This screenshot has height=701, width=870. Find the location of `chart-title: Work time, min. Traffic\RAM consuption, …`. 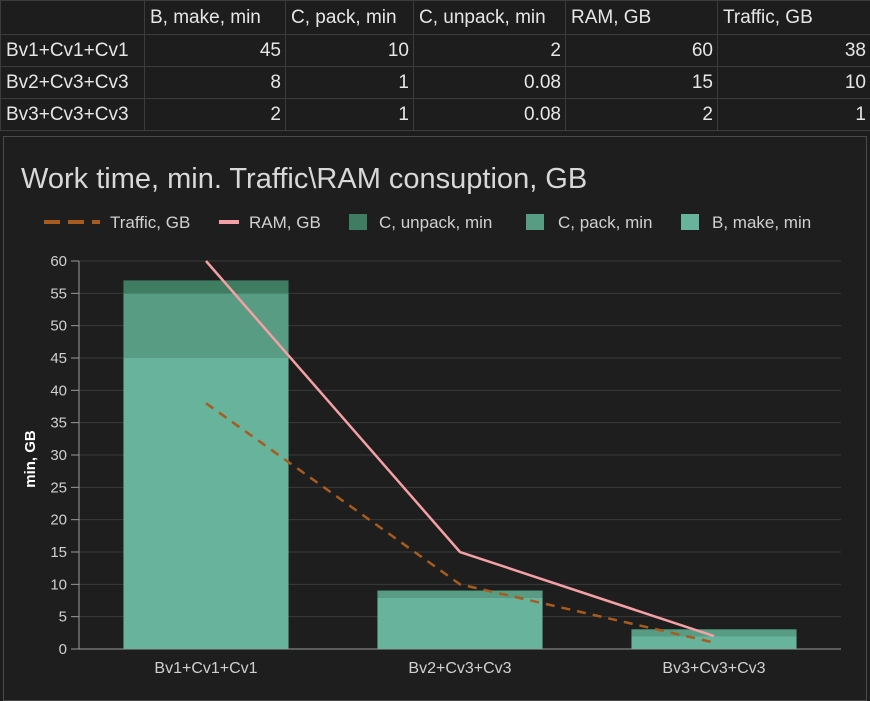

chart-title: Work time, min. Traffic\RAM consuption, … is located at coordinates (304, 179).